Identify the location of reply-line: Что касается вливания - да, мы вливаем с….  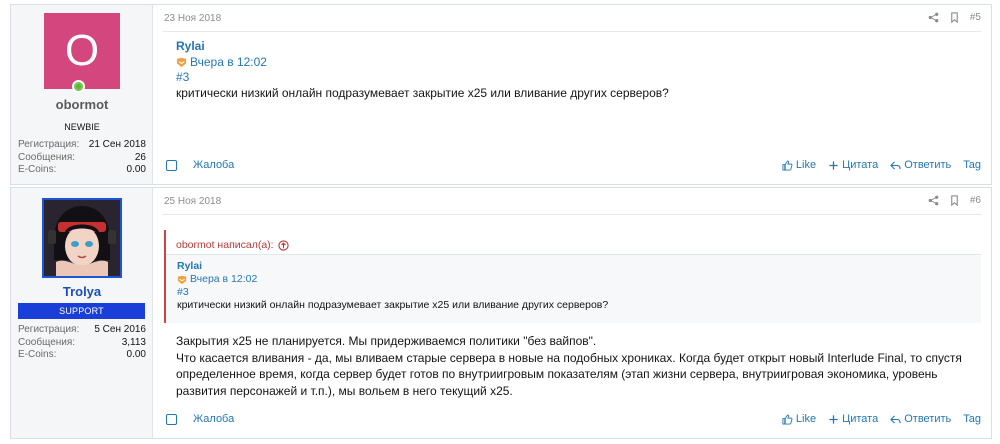
(569, 357).